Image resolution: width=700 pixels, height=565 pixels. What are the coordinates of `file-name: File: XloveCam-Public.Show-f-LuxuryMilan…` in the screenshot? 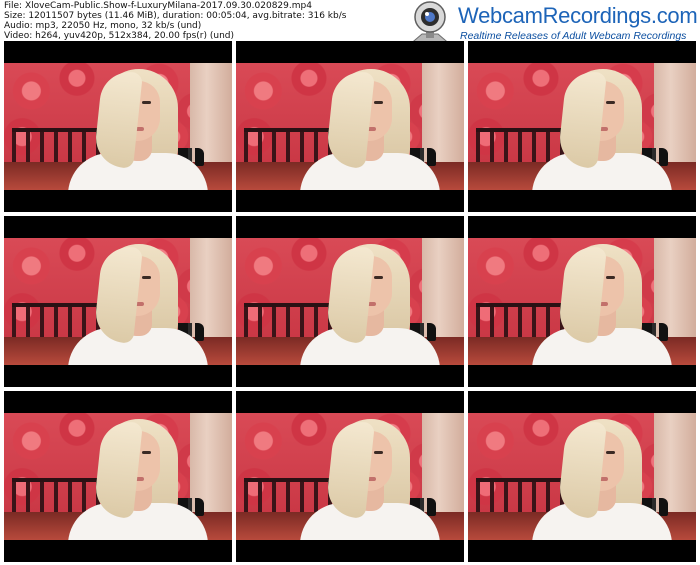 It's located at (158, 6).